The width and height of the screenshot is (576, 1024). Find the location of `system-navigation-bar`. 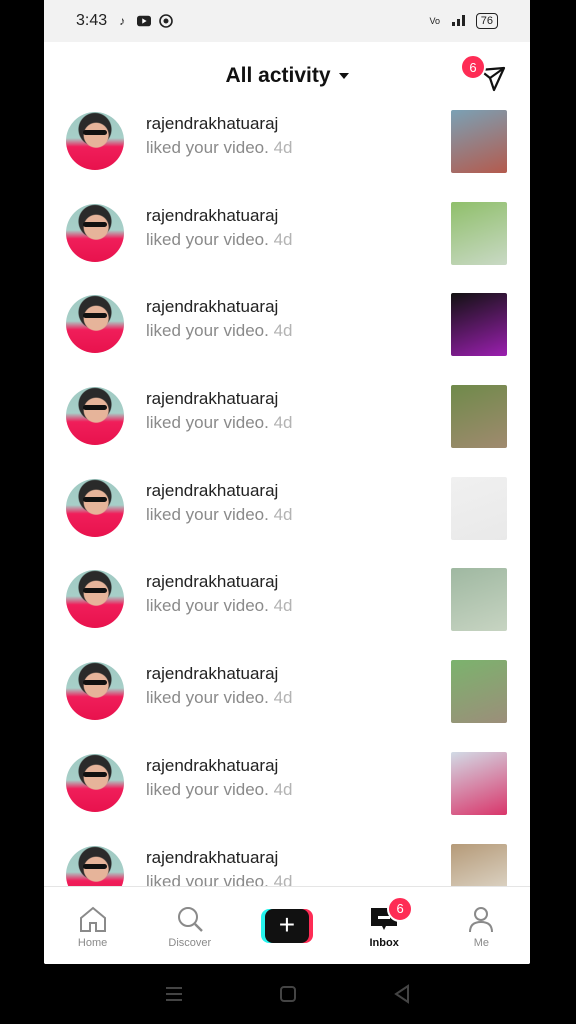

system-navigation-bar is located at coordinates (288, 994).